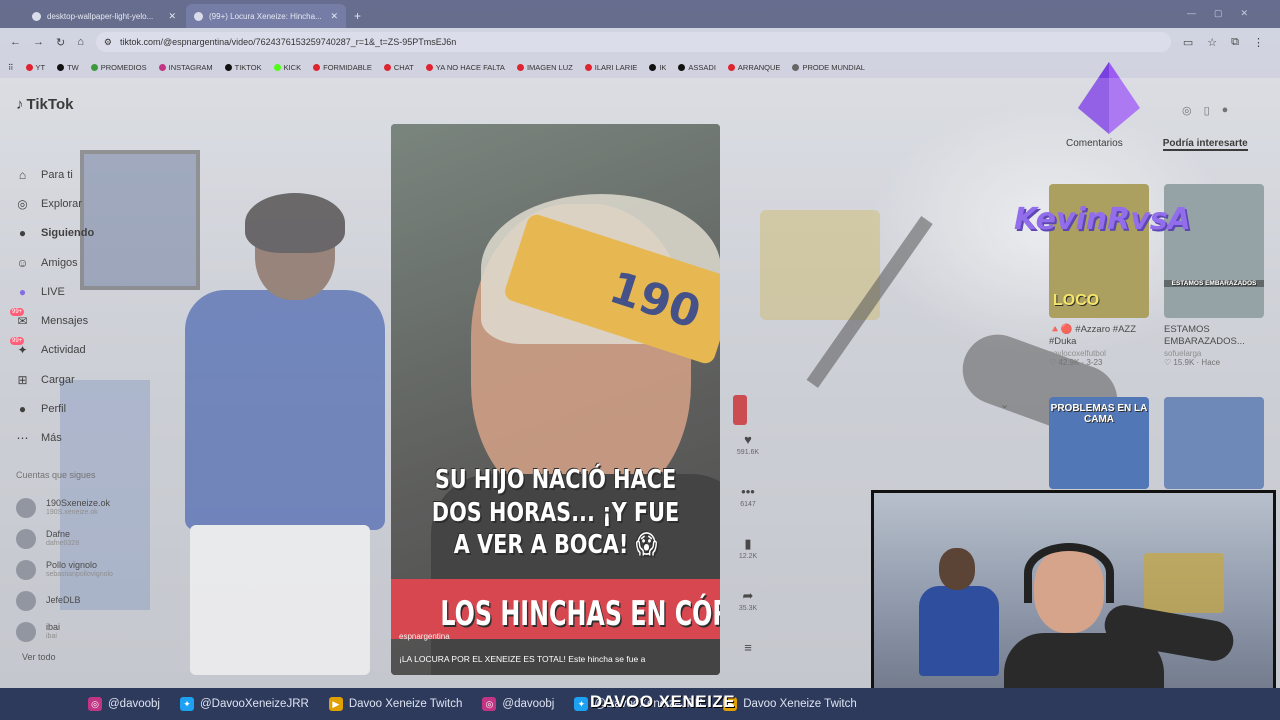  Describe the element at coordinates (80, 42) in the screenshot. I see `home-icon: ⌂` at that location.